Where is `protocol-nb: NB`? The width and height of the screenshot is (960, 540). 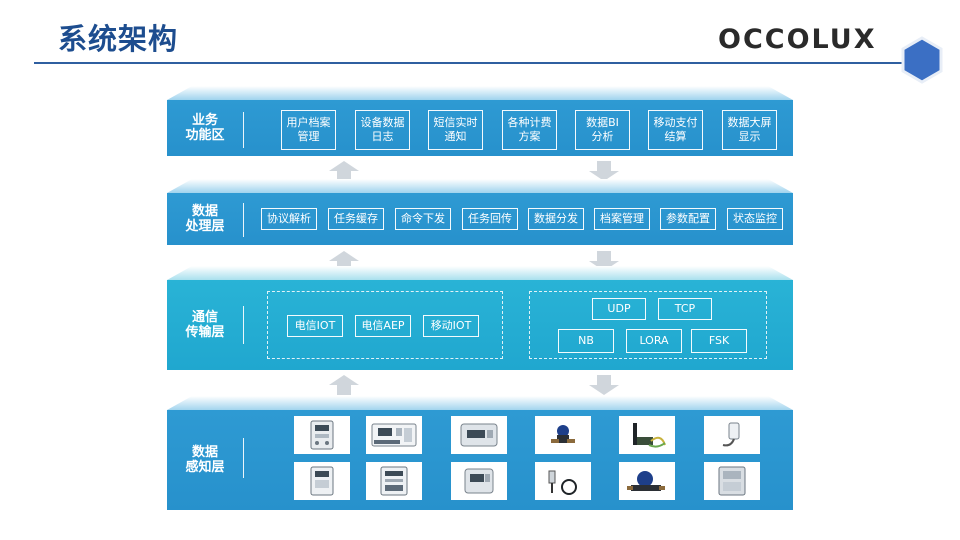 protocol-nb: NB is located at coordinates (586, 341).